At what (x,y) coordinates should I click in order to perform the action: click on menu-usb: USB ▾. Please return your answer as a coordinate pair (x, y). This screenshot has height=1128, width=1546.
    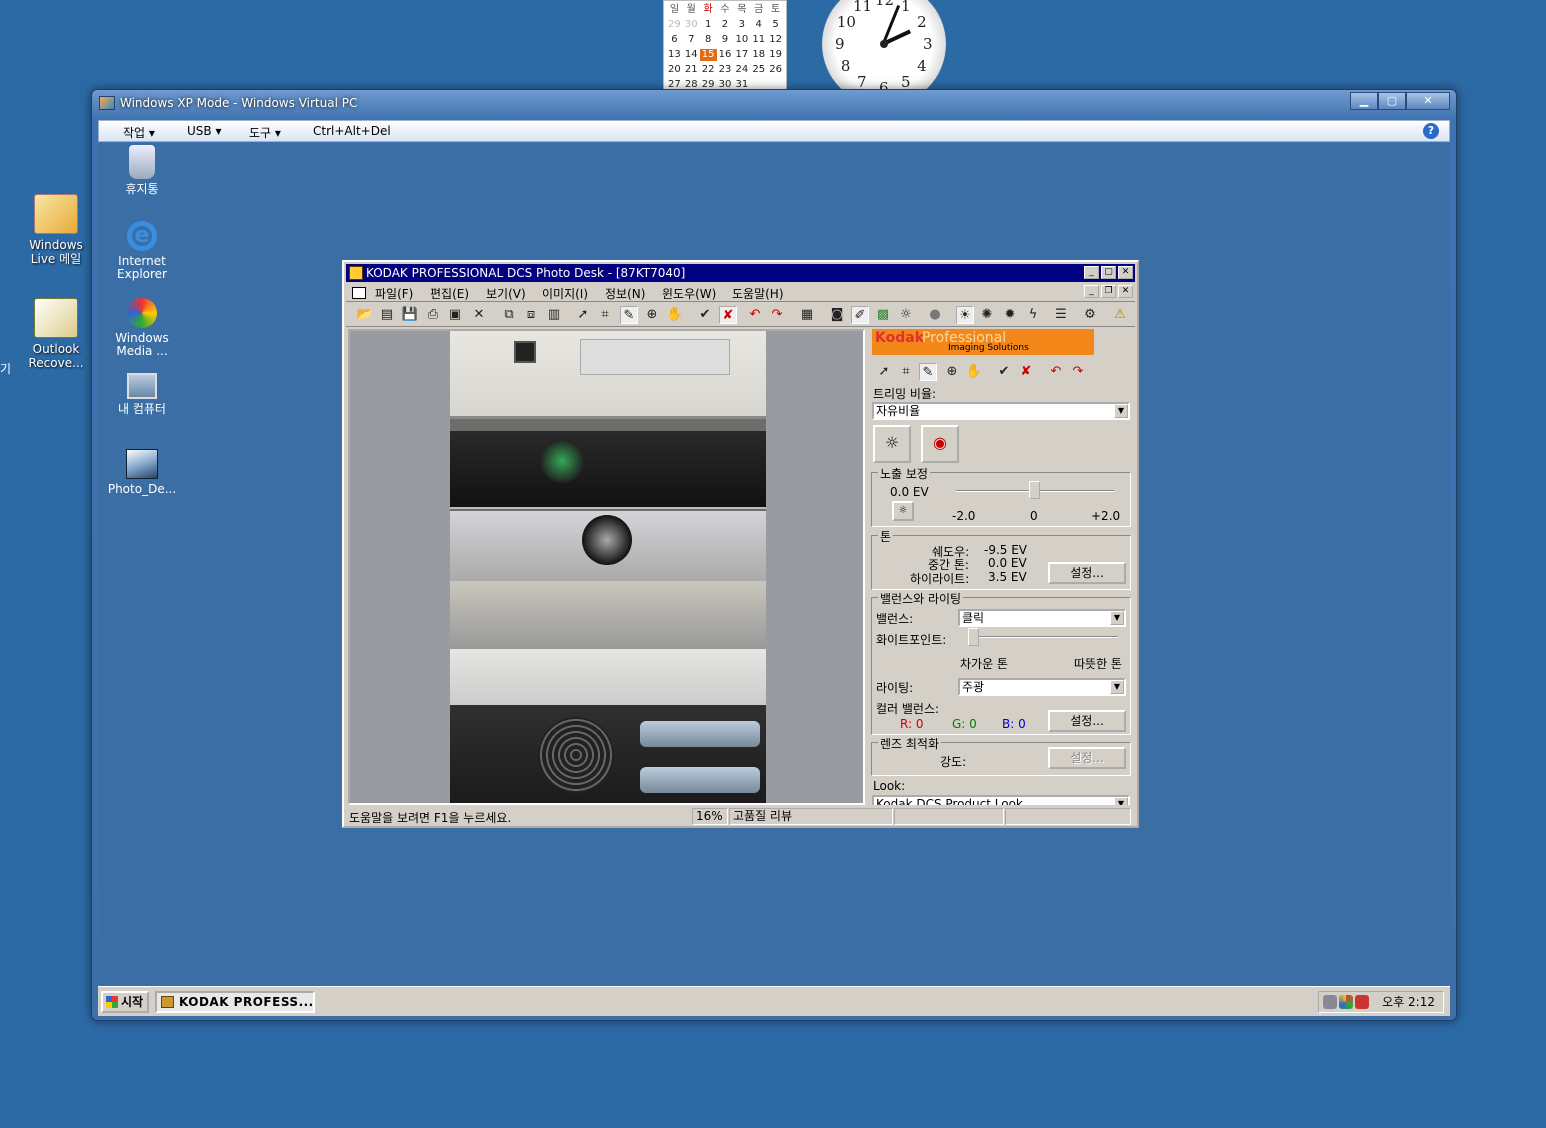
    Looking at the image, I should click on (204, 131).